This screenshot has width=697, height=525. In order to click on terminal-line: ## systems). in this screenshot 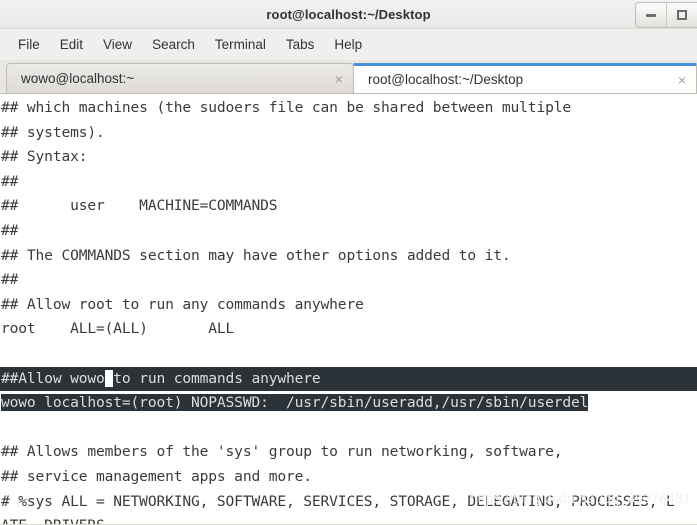, I will do `click(53, 132)`.